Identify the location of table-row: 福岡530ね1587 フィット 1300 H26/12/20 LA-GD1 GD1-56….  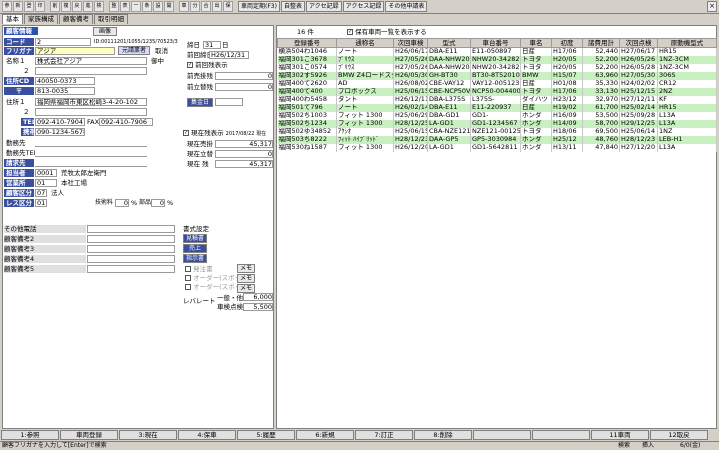
(497, 147).